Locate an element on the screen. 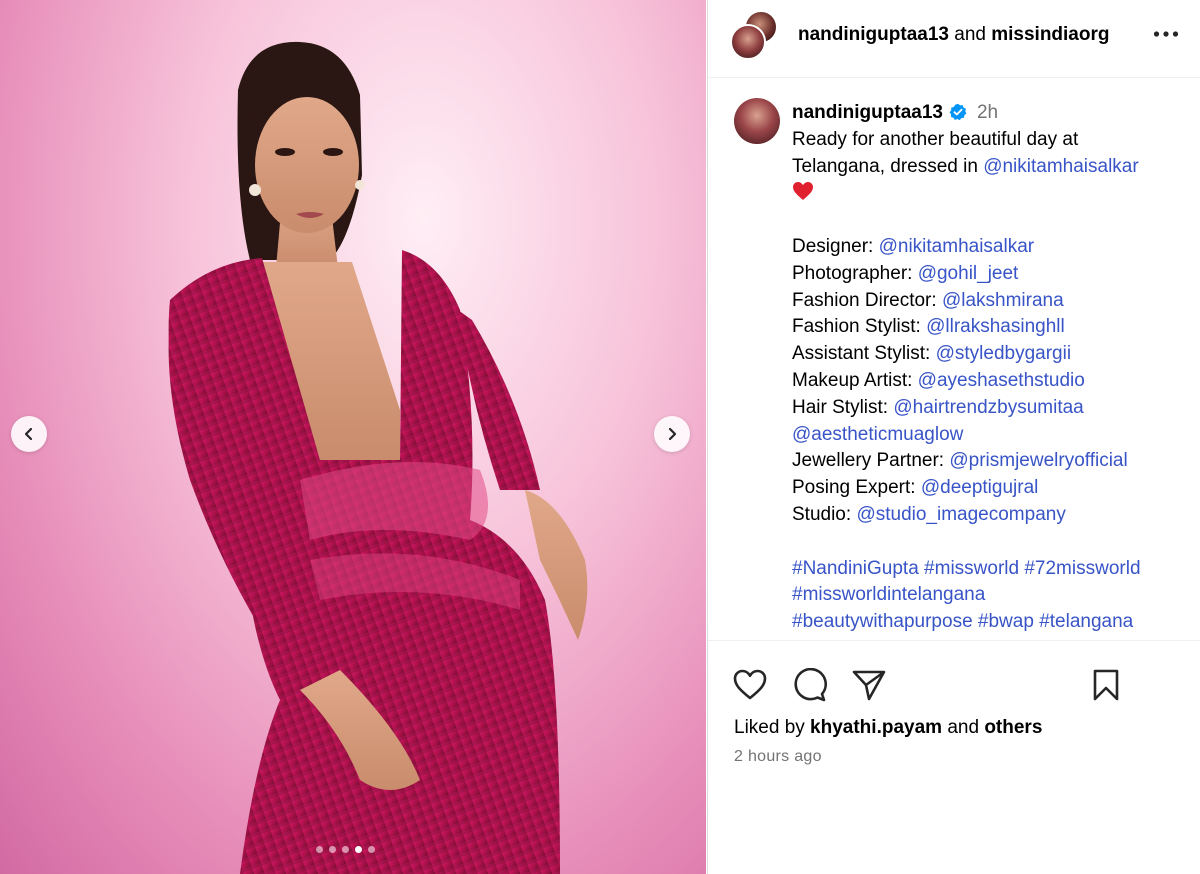  caption-text: Telangana, dressed in is located at coordinates (888, 166).